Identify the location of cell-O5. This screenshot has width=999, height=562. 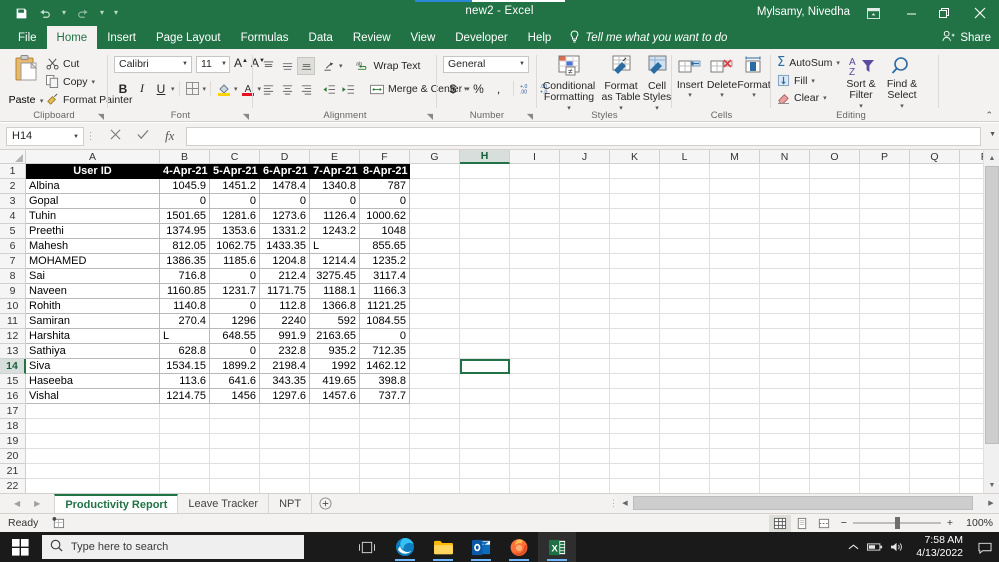
(835, 231).